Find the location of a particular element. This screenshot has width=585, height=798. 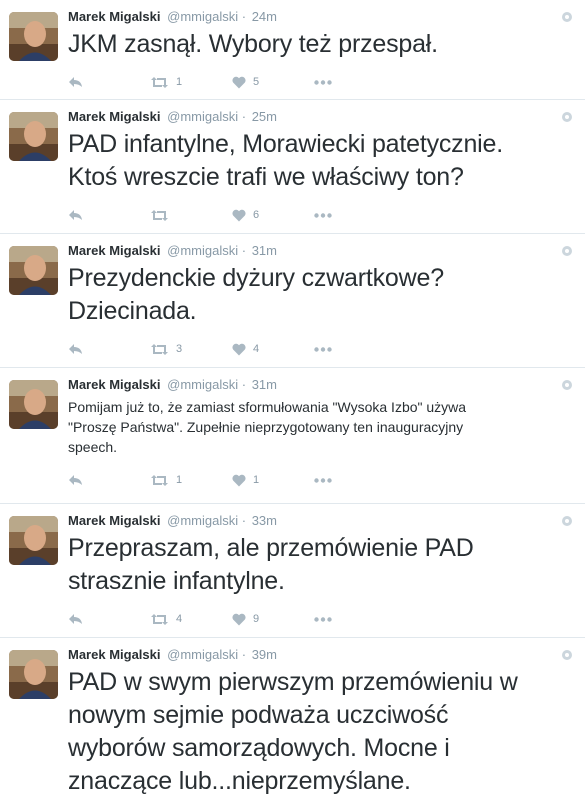

like-count: 9 is located at coordinates (256, 619).